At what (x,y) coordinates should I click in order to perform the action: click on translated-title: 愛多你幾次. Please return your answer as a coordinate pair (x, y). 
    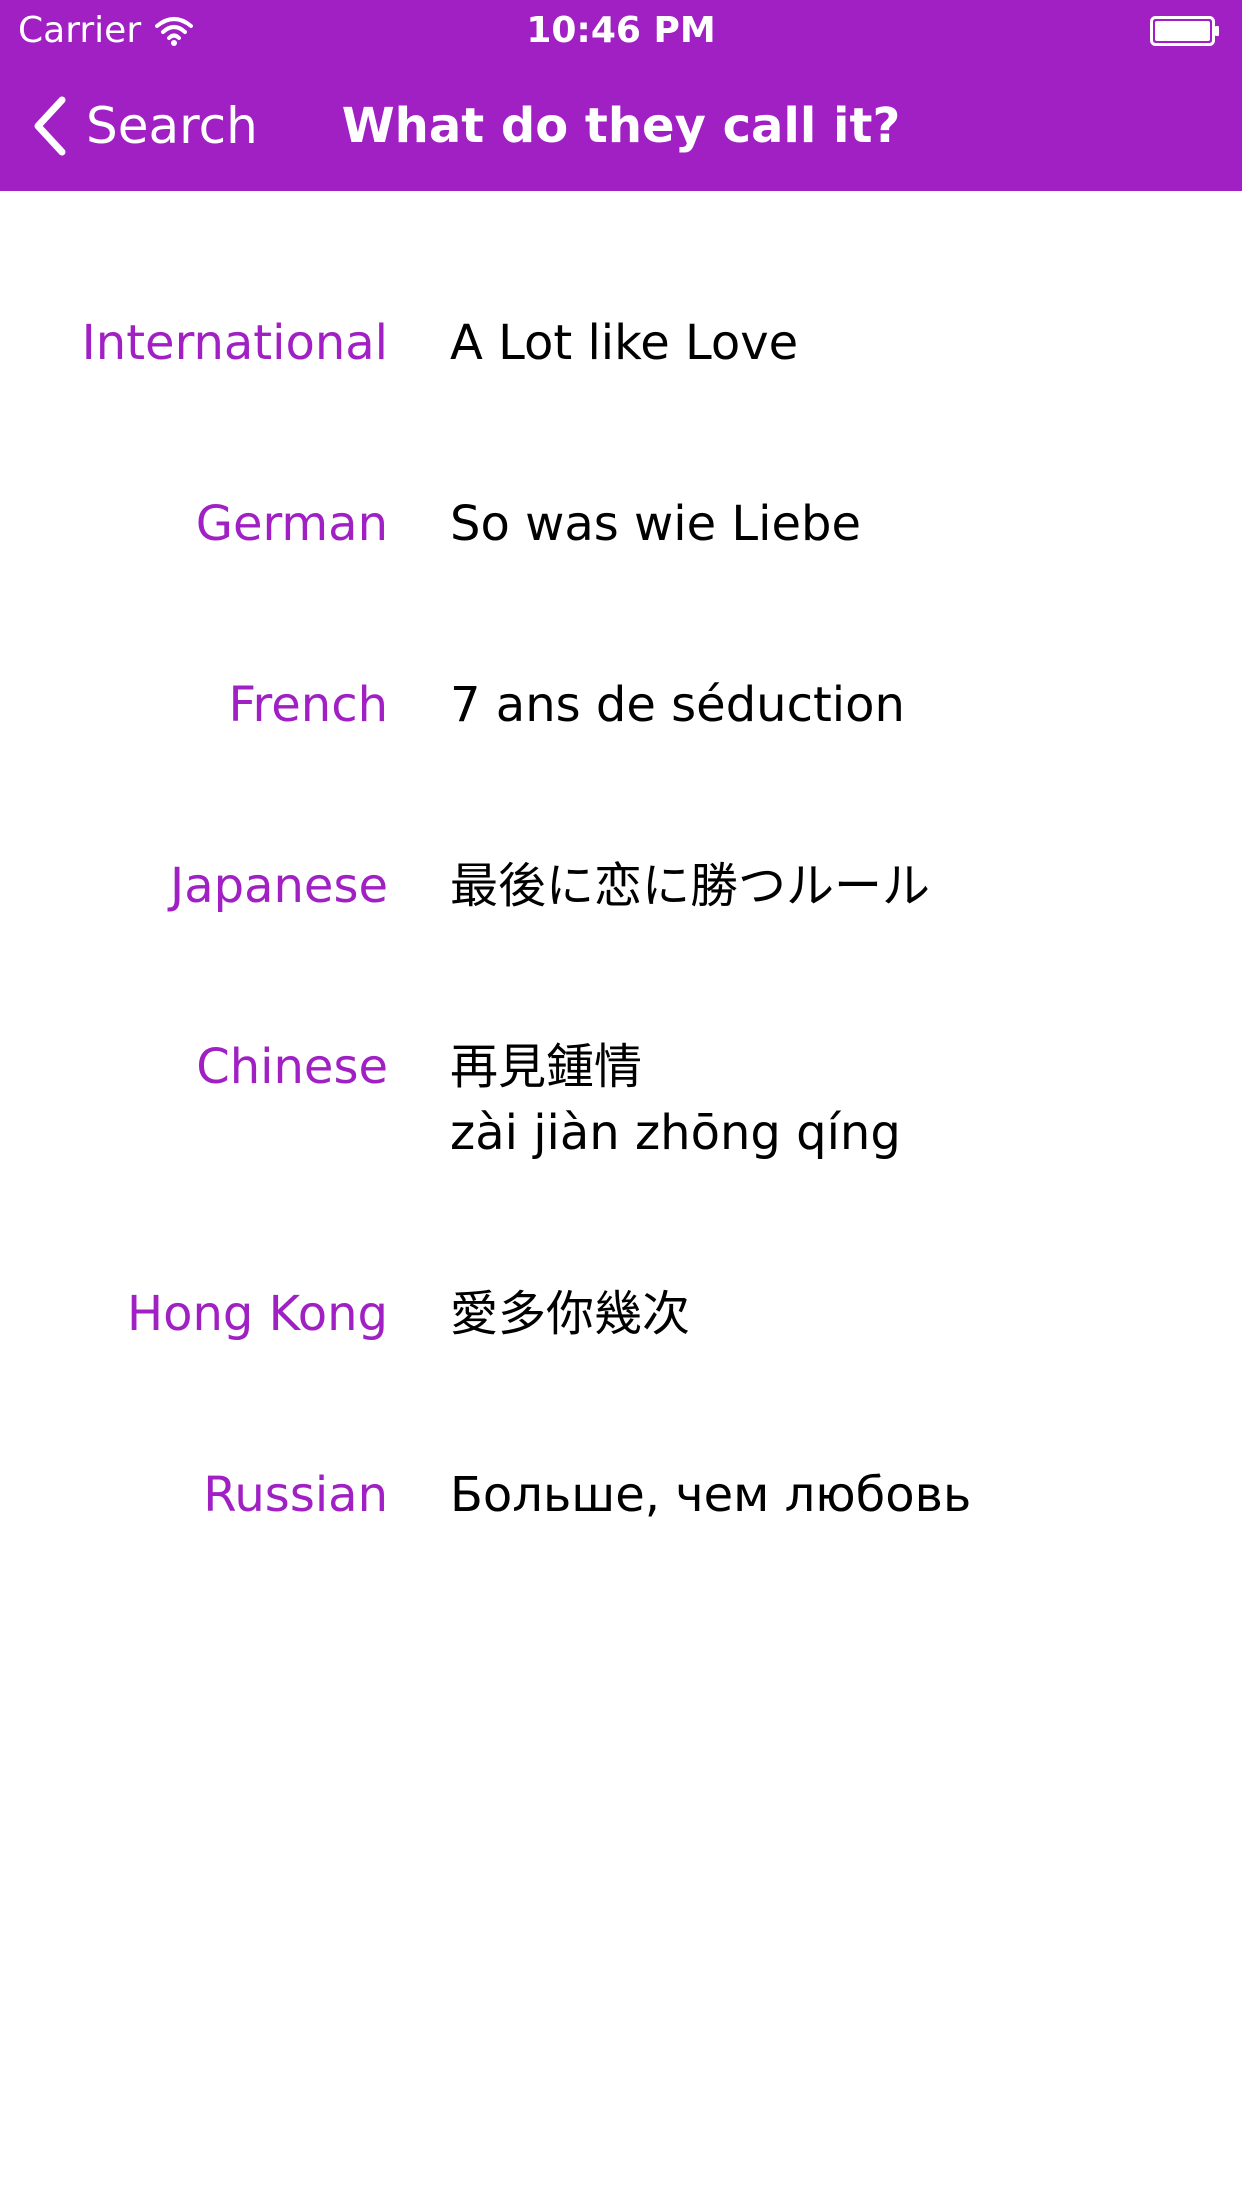
    Looking at the image, I should click on (830, 1314).